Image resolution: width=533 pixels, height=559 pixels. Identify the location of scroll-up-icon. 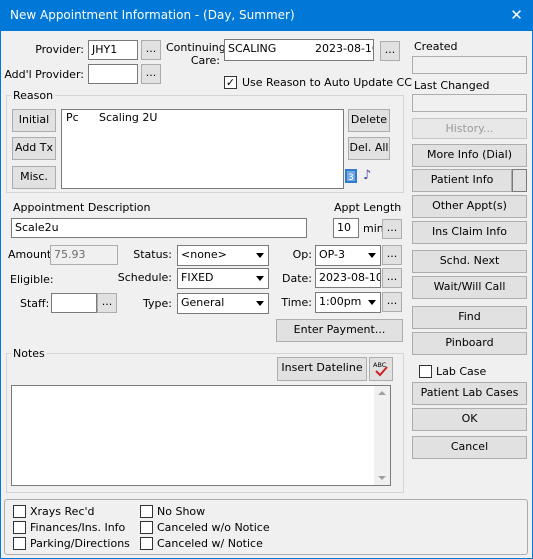
(382, 393).